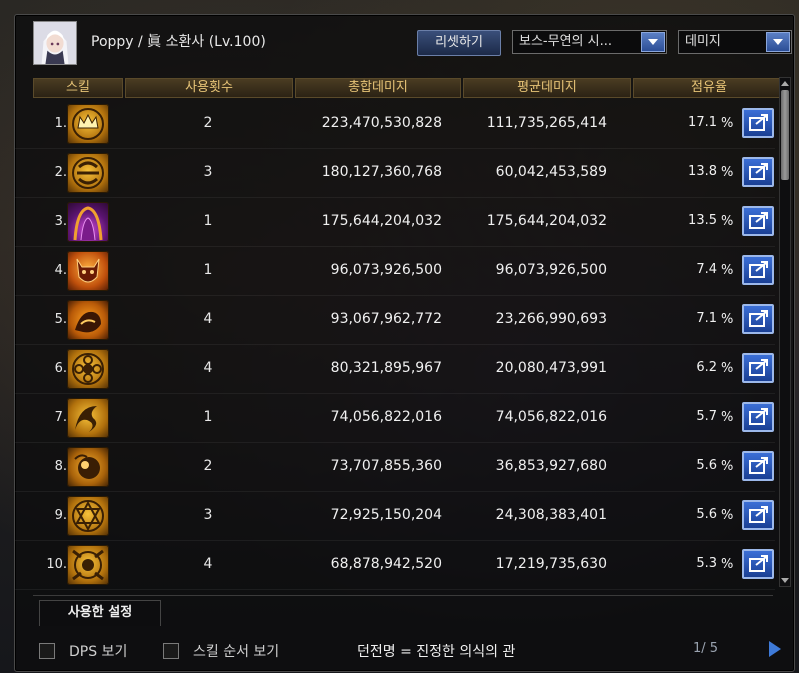 This screenshot has height=673, width=799. What do you see at coordinates (546, 221) in the screenshot?
I see `average-damage: 175,644,204,032` at bounding box center [546, 221].